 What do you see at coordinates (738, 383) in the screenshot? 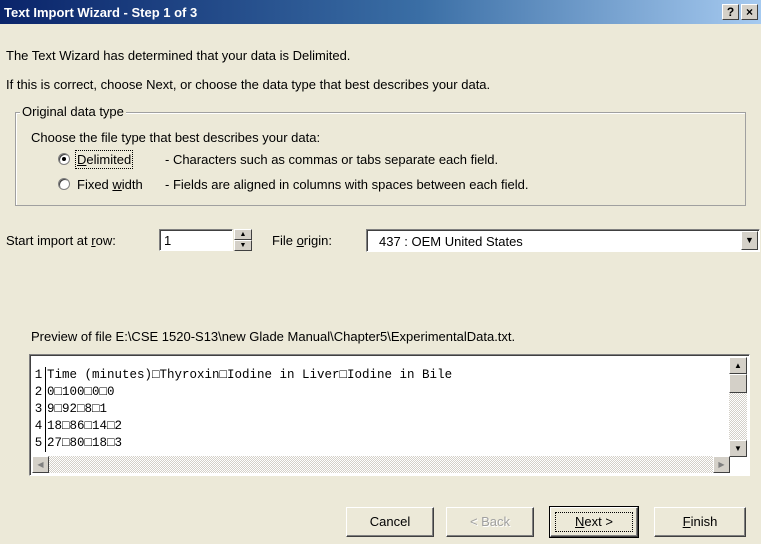
I see `scroll-thumb` at bounding box center [738, 383].